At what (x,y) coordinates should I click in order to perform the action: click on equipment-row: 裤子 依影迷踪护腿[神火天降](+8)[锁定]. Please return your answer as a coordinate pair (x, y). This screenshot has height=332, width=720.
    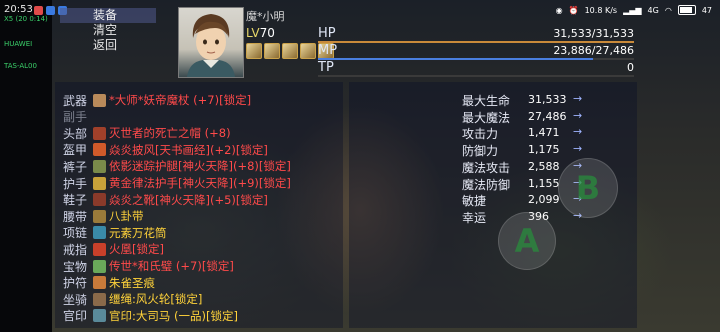
    Looking at the image, I should click on (177, 166).